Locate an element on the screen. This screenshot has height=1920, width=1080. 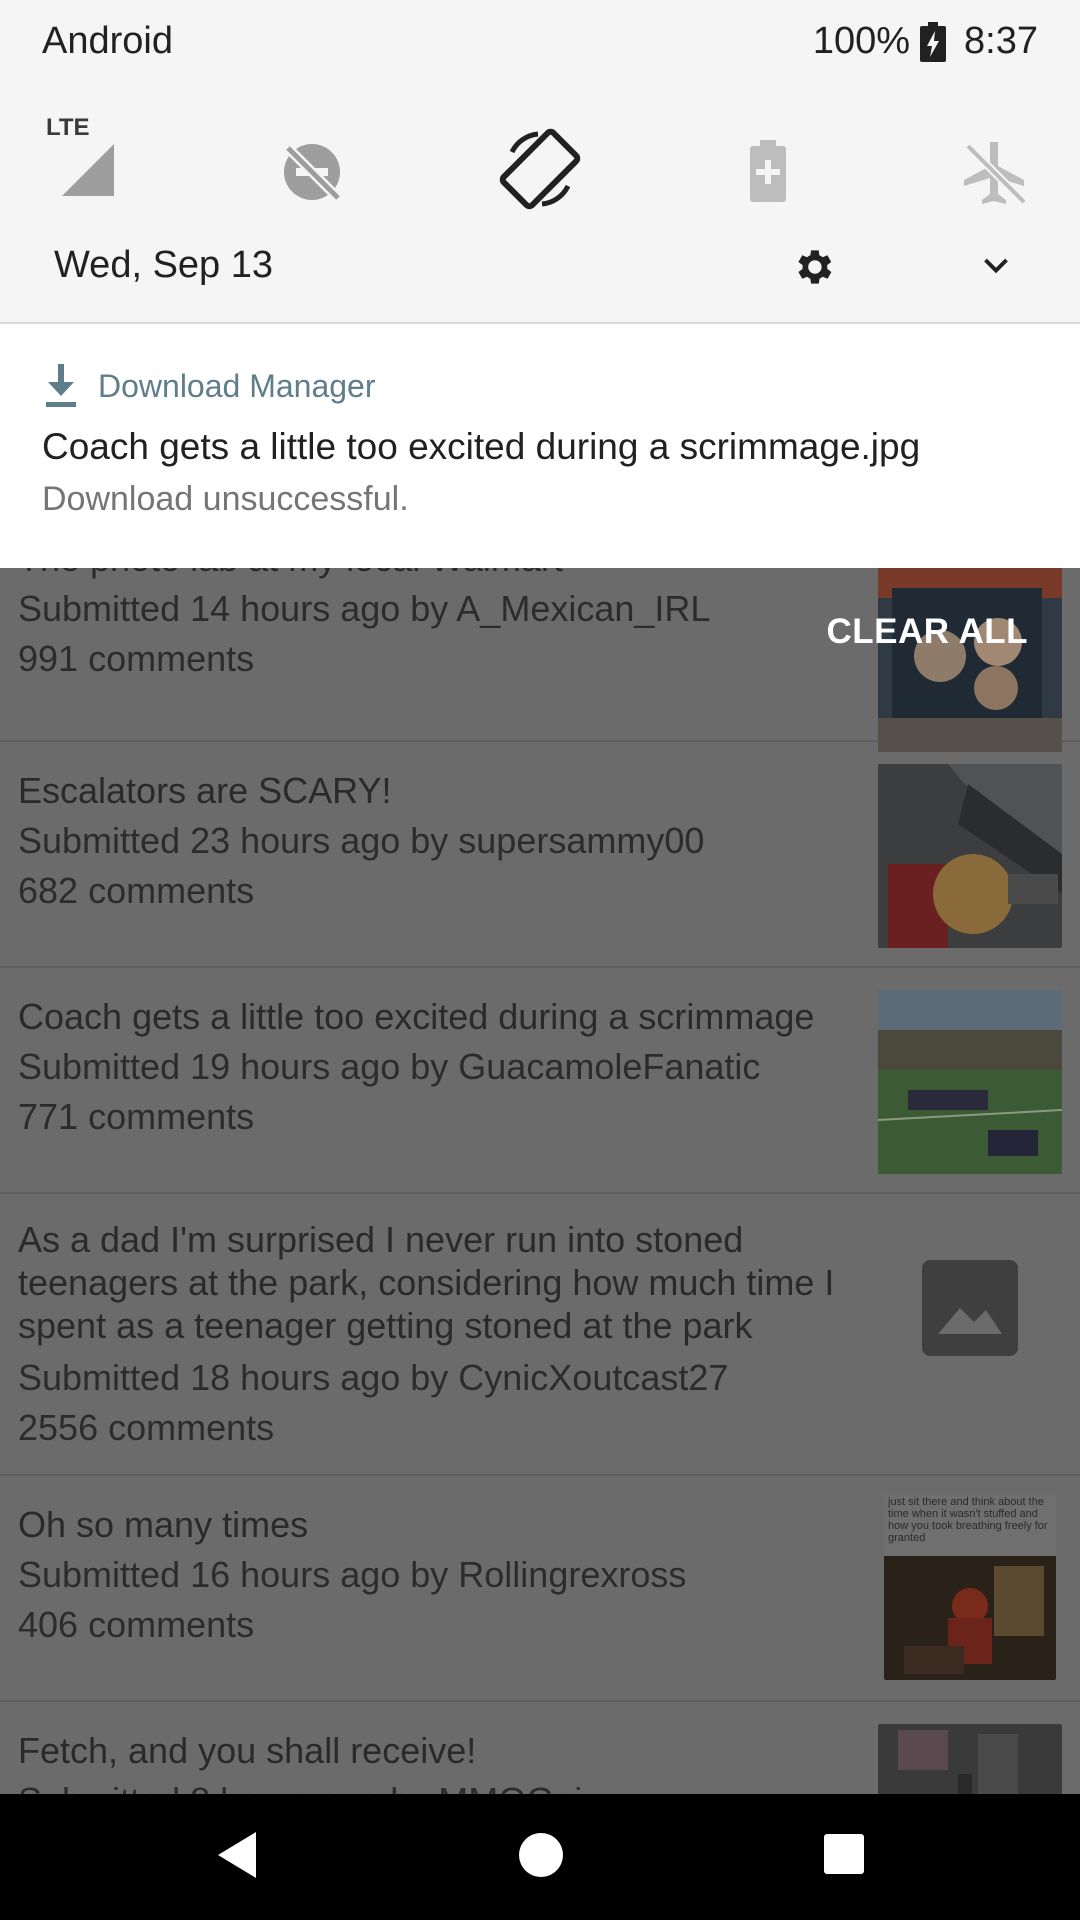
post-comments: 991 comments is located at coordinates (136, 658).